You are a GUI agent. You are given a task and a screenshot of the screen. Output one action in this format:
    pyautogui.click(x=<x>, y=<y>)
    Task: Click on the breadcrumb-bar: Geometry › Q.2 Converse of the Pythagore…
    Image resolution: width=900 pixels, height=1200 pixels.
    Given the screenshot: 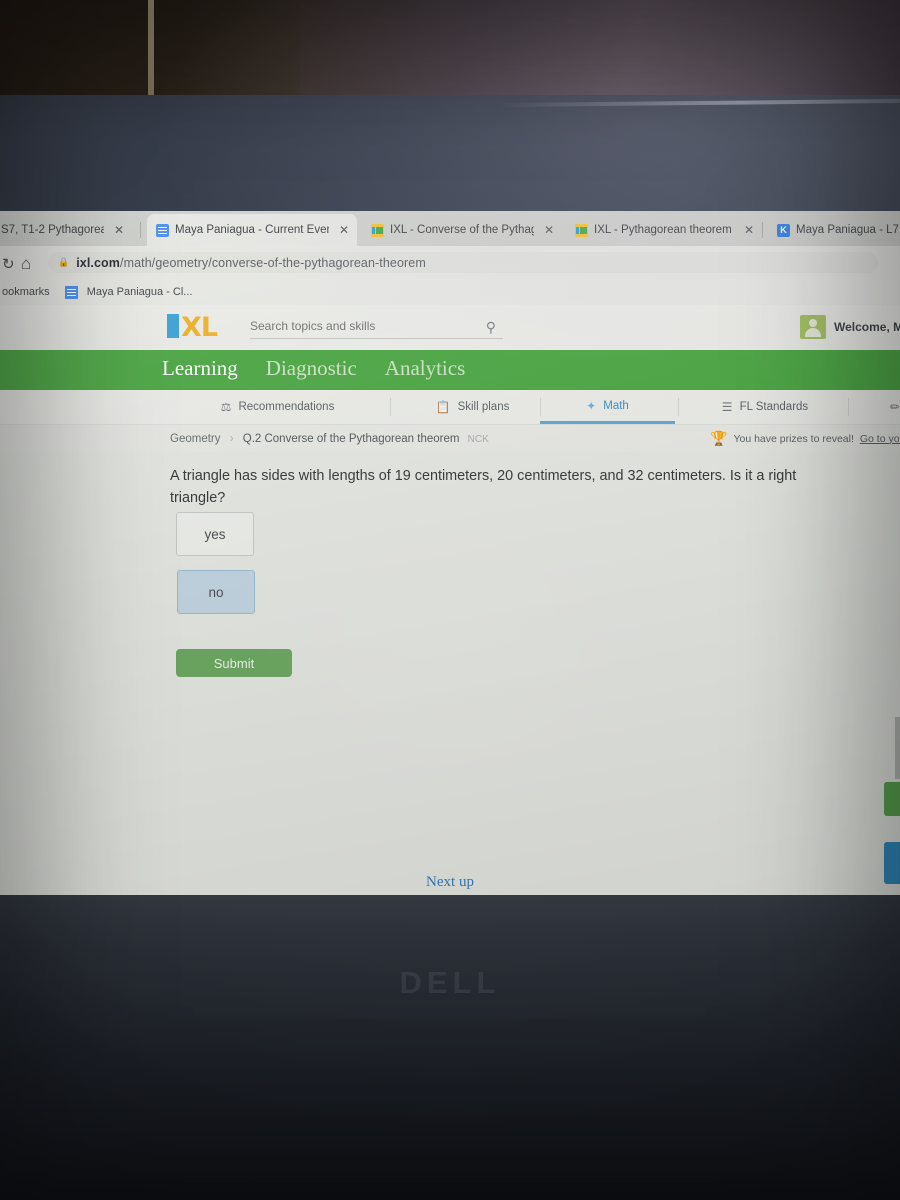 What is the action you would take?
    pyautogui.click(x=450, y=438)
    